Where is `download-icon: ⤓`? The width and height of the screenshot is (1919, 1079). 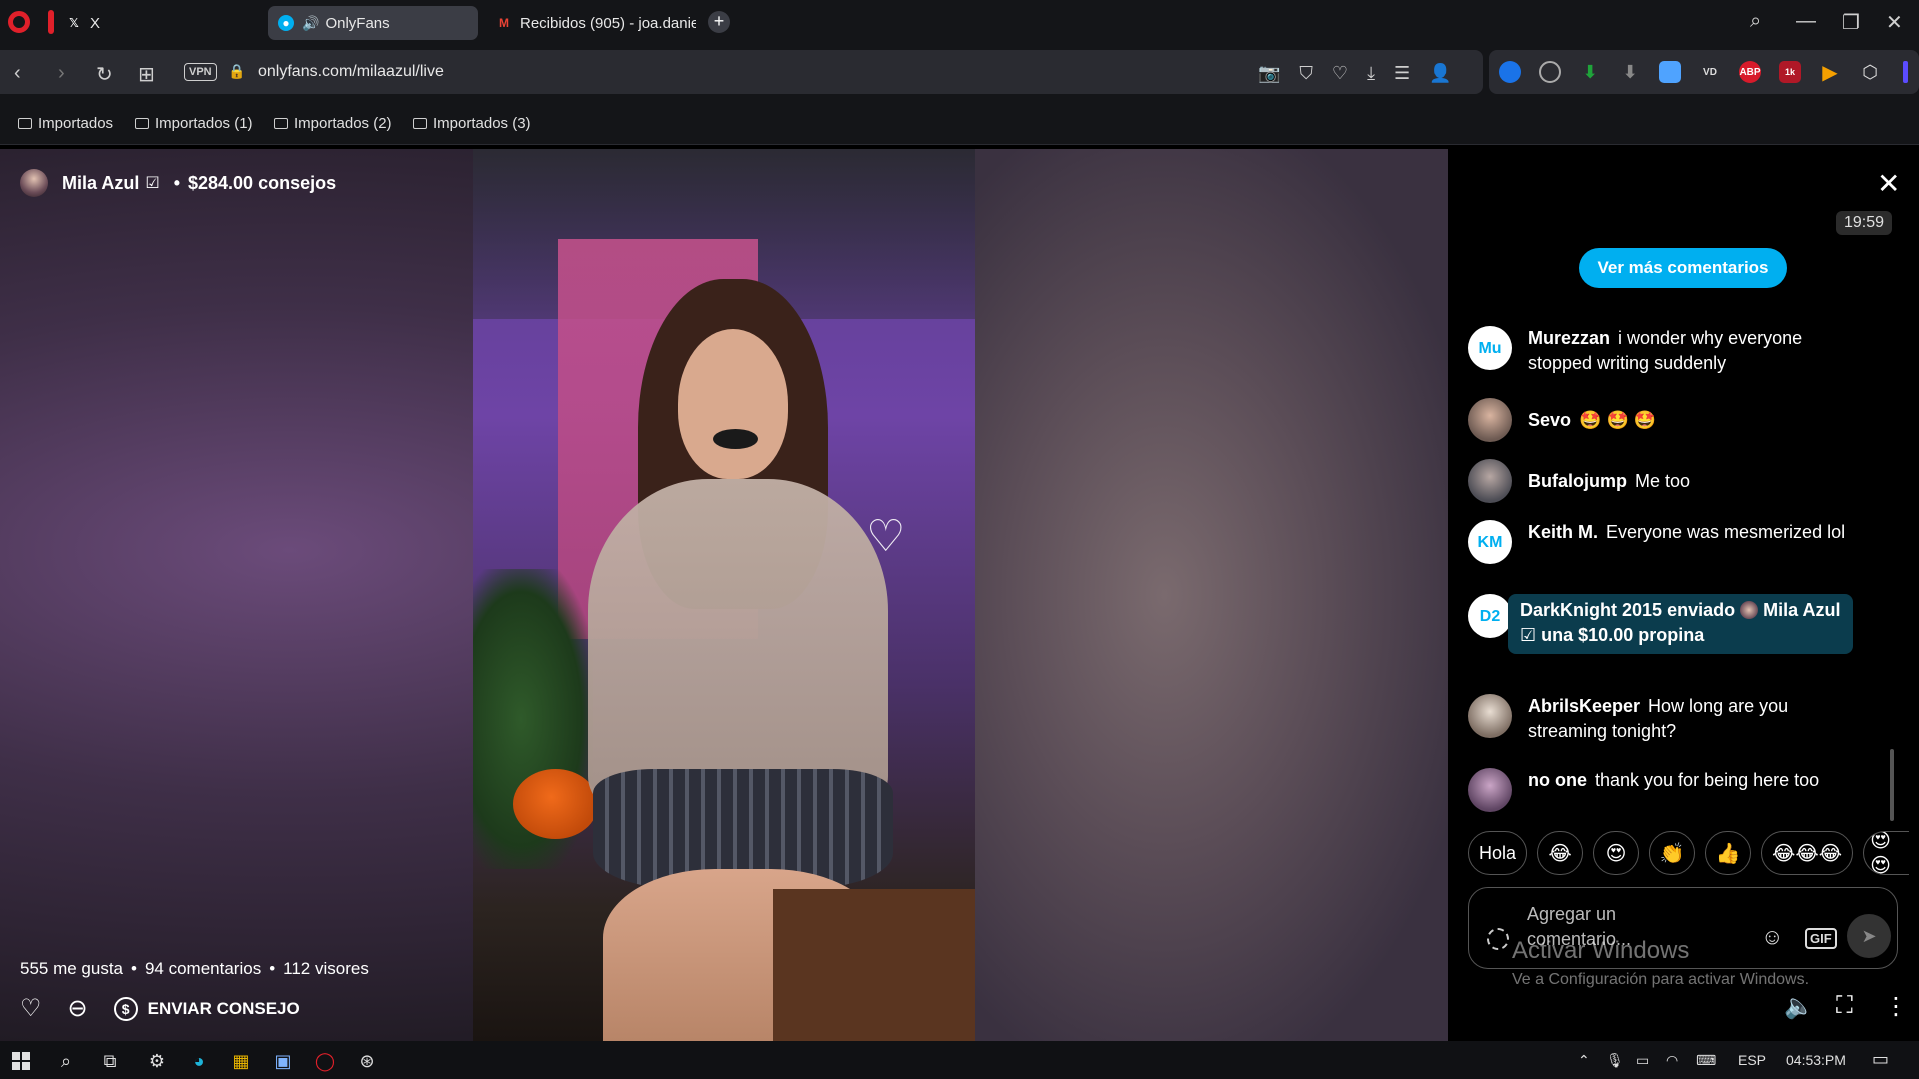 download-icon: ⤓ is located at coordinates (1371, 73).